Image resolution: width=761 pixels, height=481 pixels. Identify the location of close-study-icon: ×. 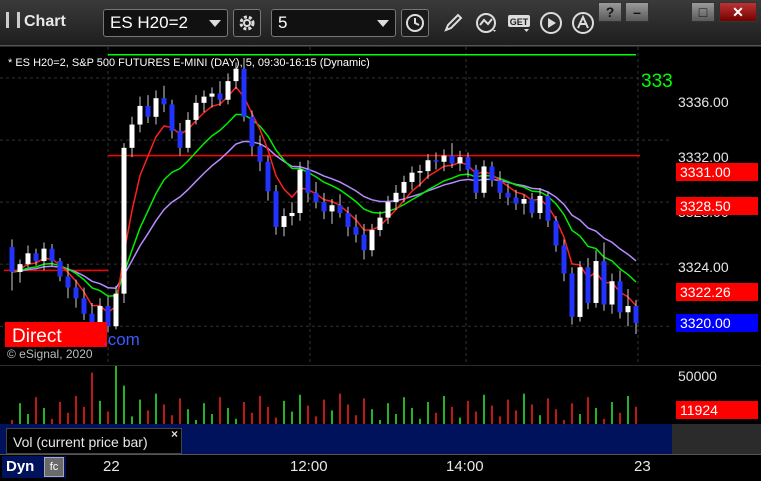
(174, 434).